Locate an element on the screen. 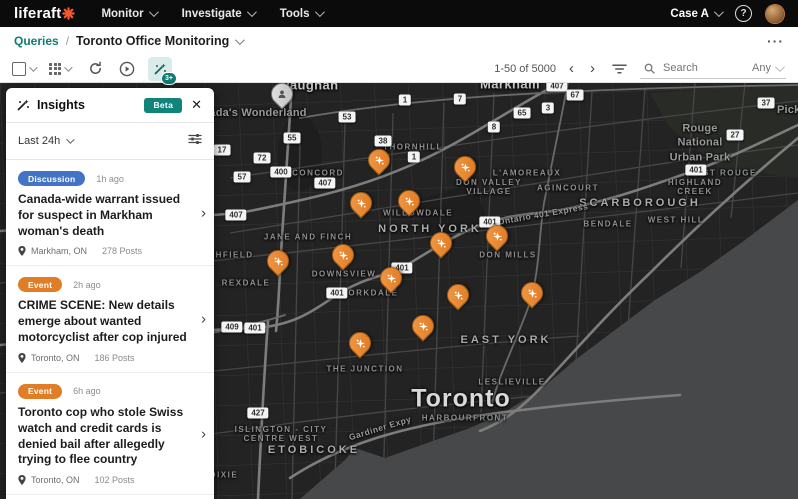 This screenshot has height=499, width=798. nav-menu-tools: Tools is located at coordinates (302, 13).